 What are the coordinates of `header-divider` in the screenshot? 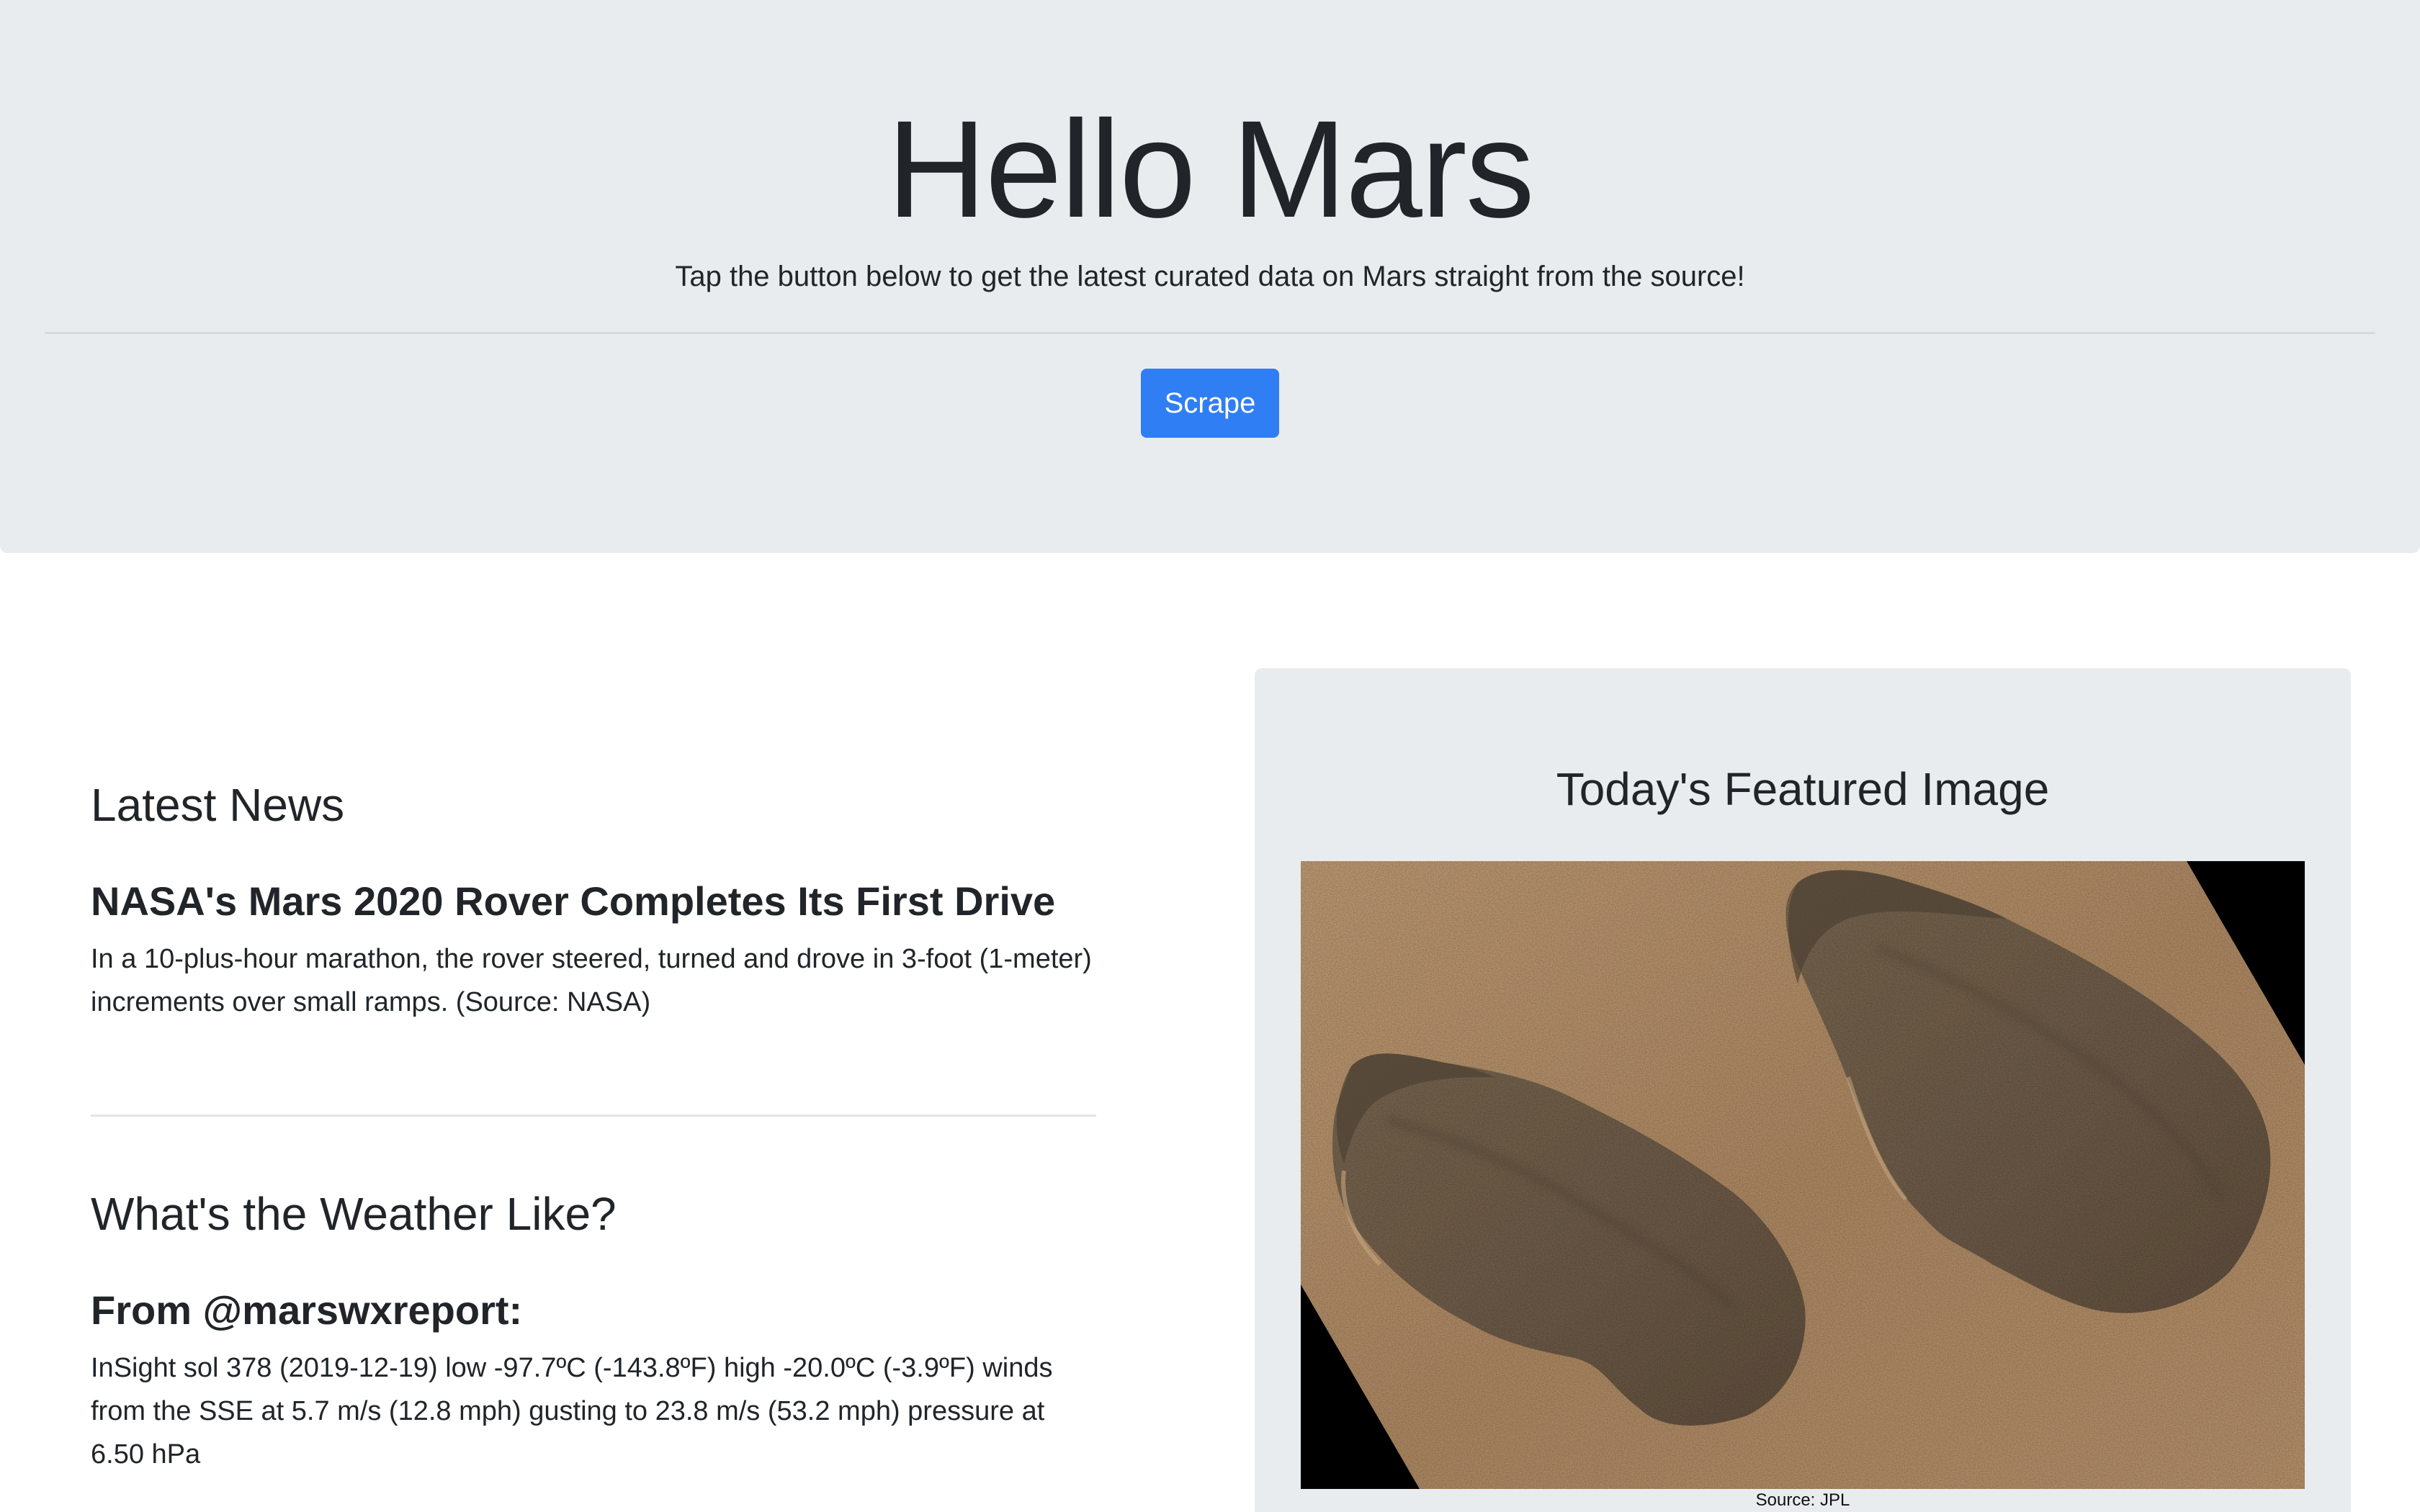 It's located at (1210, 333).